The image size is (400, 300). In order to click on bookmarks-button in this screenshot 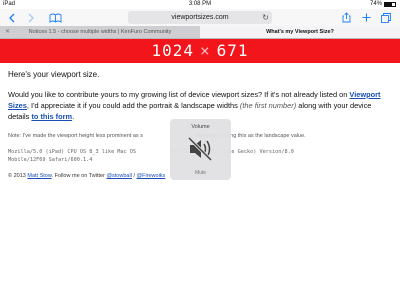, I will do `click(55, 17)`.